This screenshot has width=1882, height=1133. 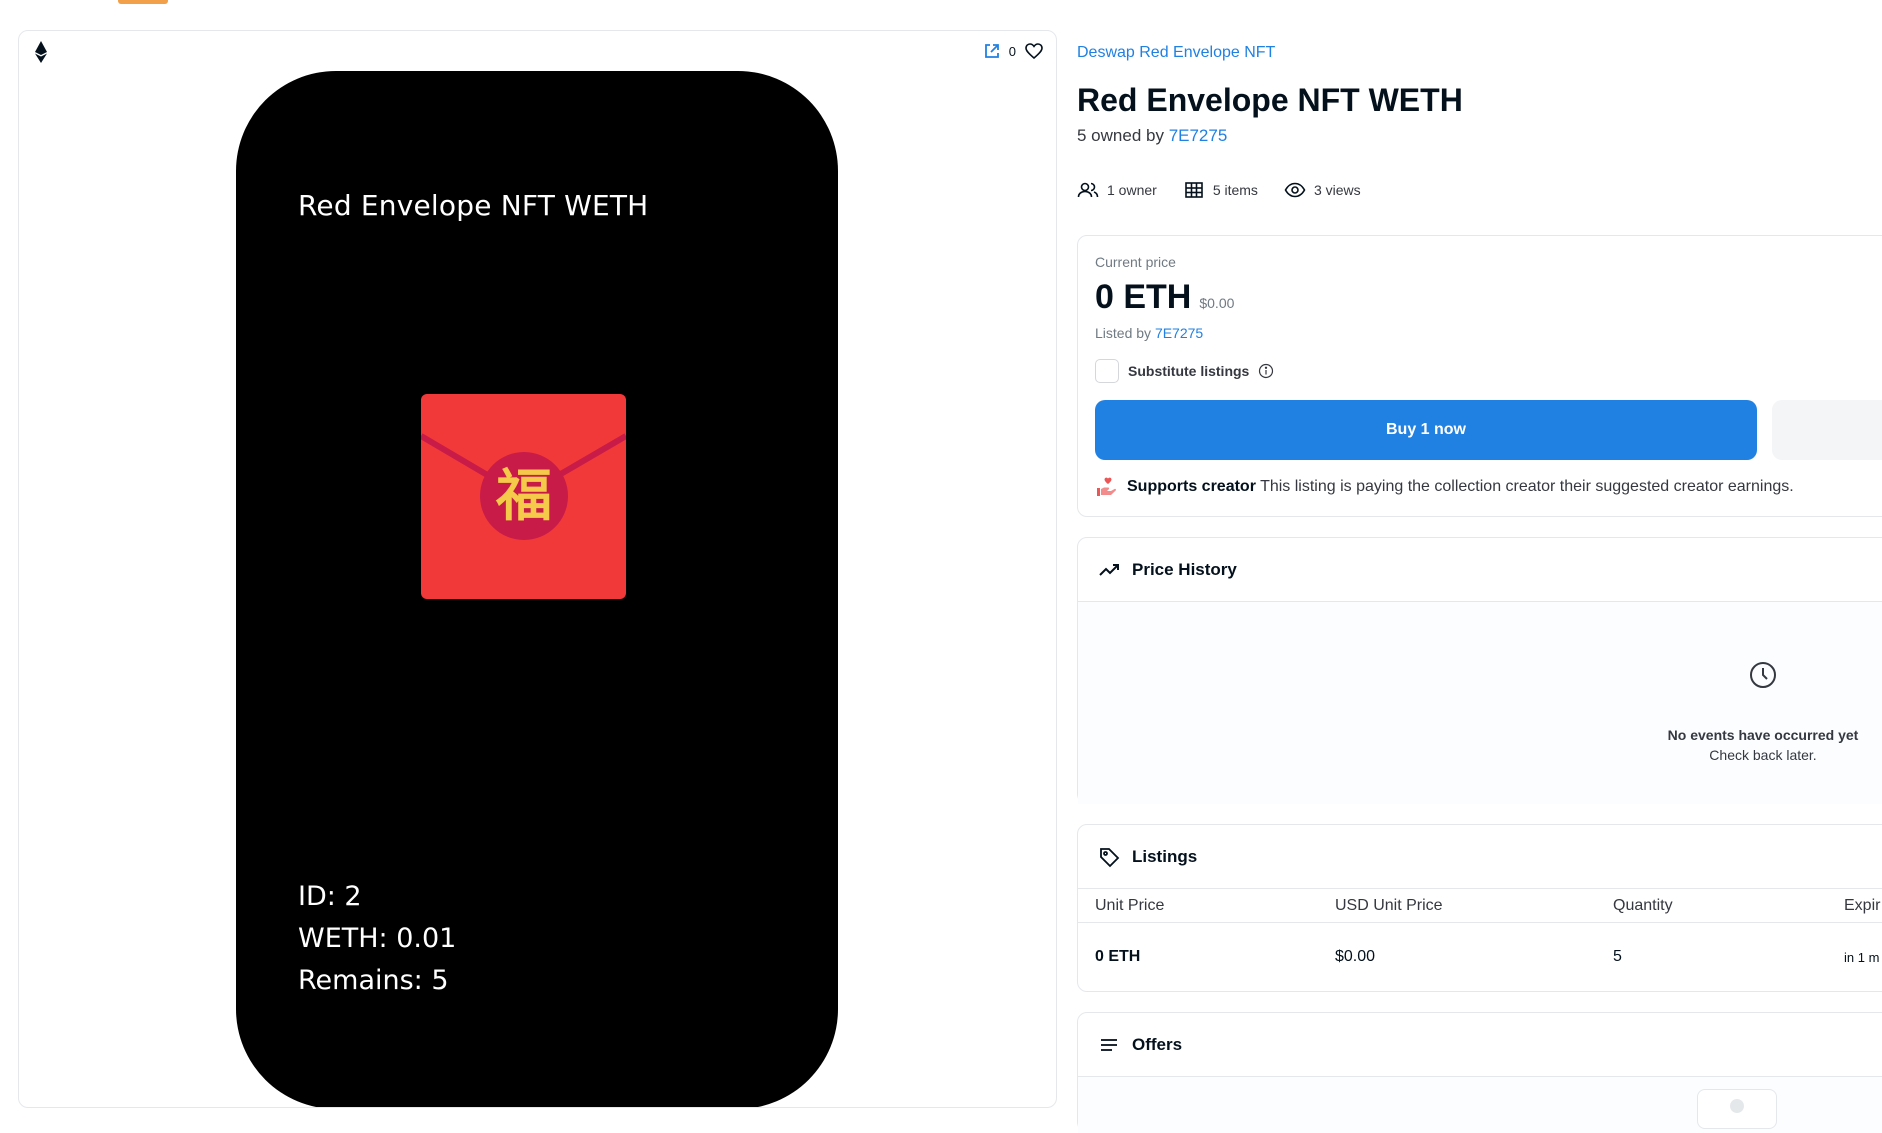 I want to click on nft-image-title: Red Envelope NFT WETH, so click(x=473, y=205).